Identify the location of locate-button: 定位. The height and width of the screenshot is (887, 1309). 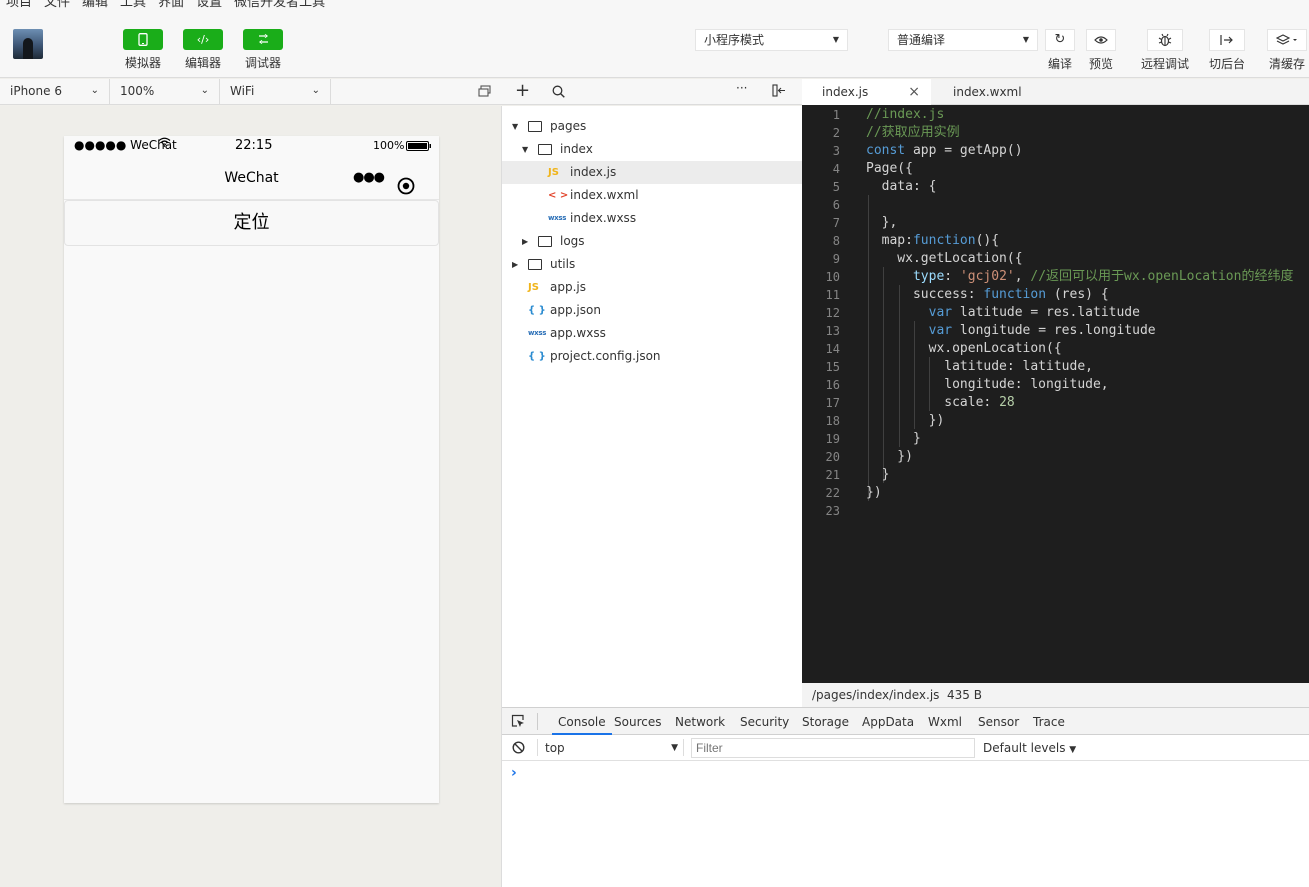
(251, 223).